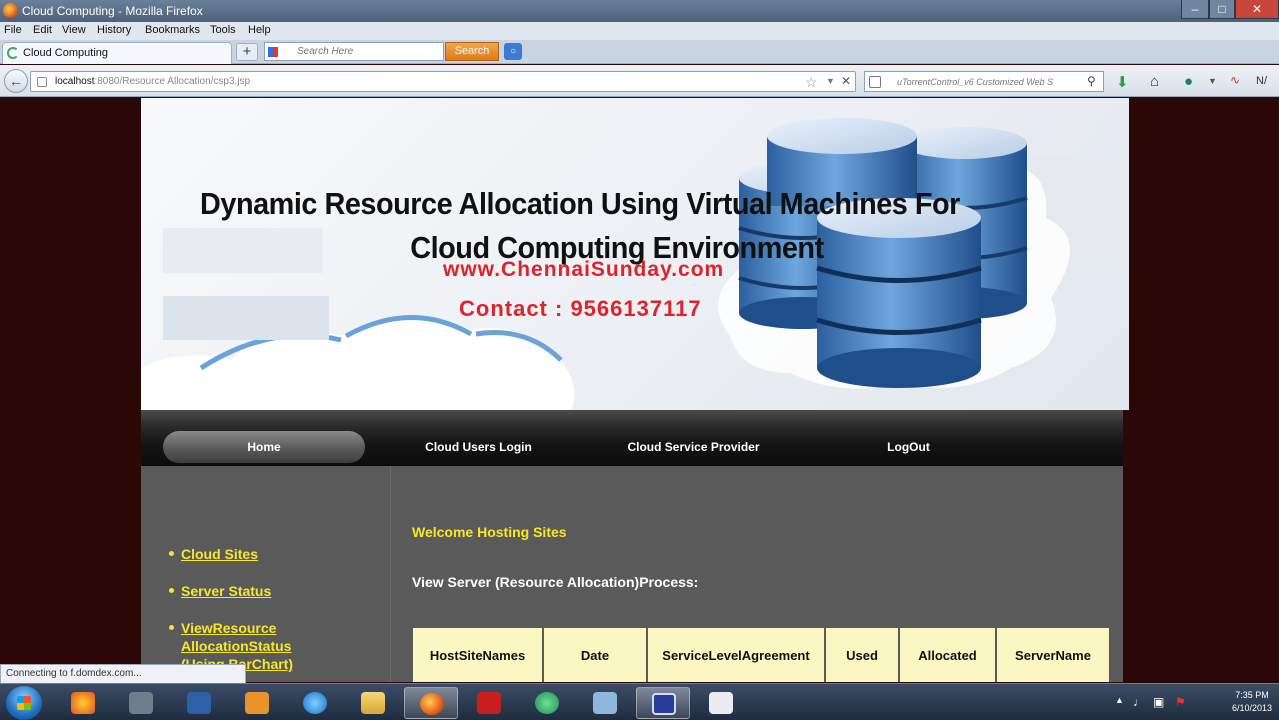 The width and height of the screenshot is (1279, 720). What do you see at coordinates (74, 30) in the screenshot?
I see `menu-view: View` at bounding box center [74, 30].